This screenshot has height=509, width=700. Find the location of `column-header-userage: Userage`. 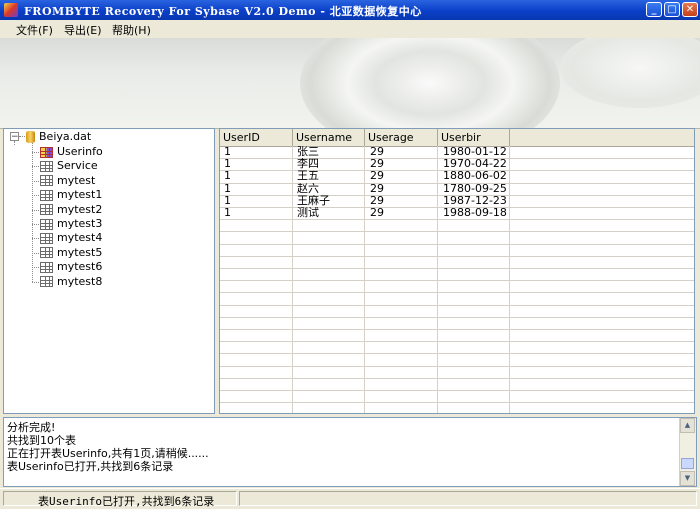

column-header-userage: Userage is located at coordinates (401, 137).